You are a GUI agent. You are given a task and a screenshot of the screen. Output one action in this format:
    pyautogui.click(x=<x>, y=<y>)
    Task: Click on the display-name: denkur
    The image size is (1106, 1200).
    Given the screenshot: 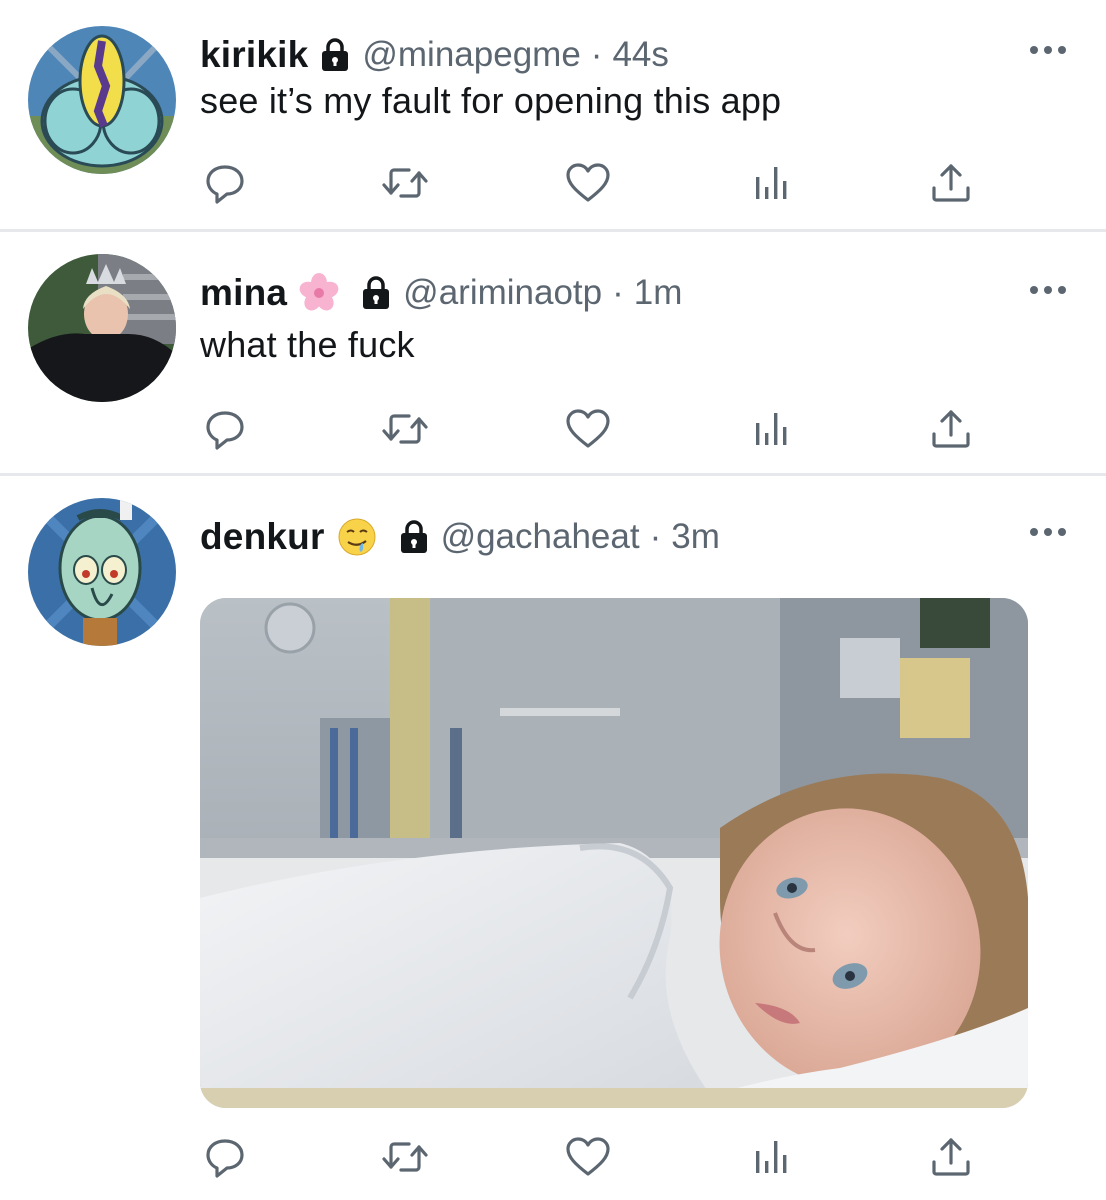 What is the action you would take?
    pyautogui.click(x=262, y=537)
    